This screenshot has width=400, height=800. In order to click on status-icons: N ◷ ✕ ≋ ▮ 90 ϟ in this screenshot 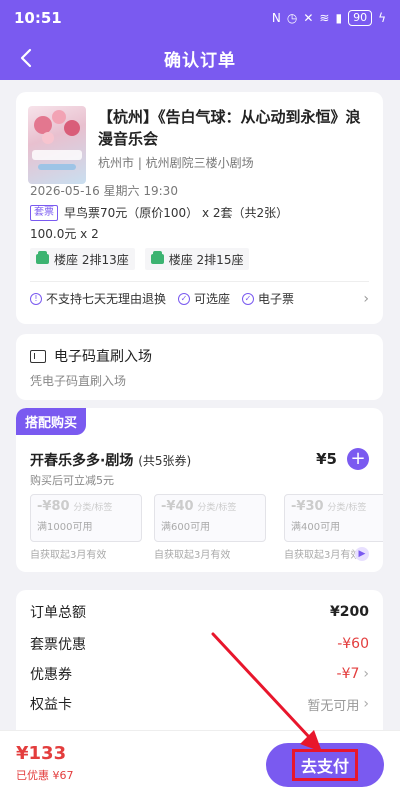, I will do `click(329, 18)`.